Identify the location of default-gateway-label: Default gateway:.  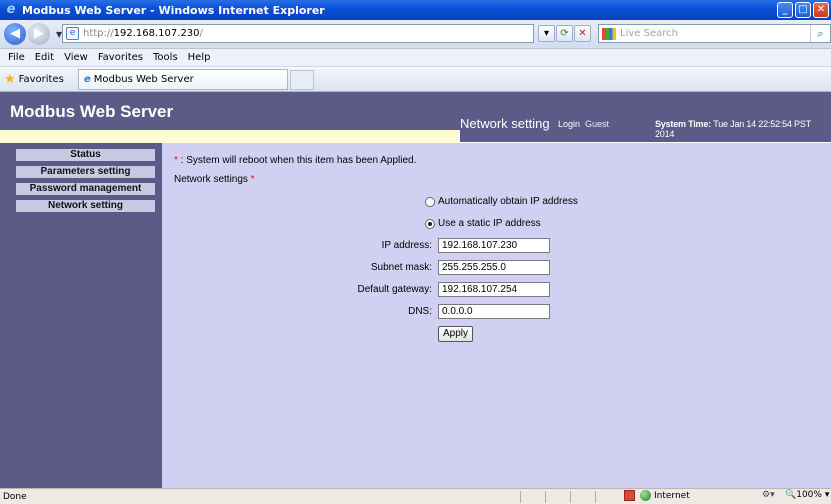
(395, 289).